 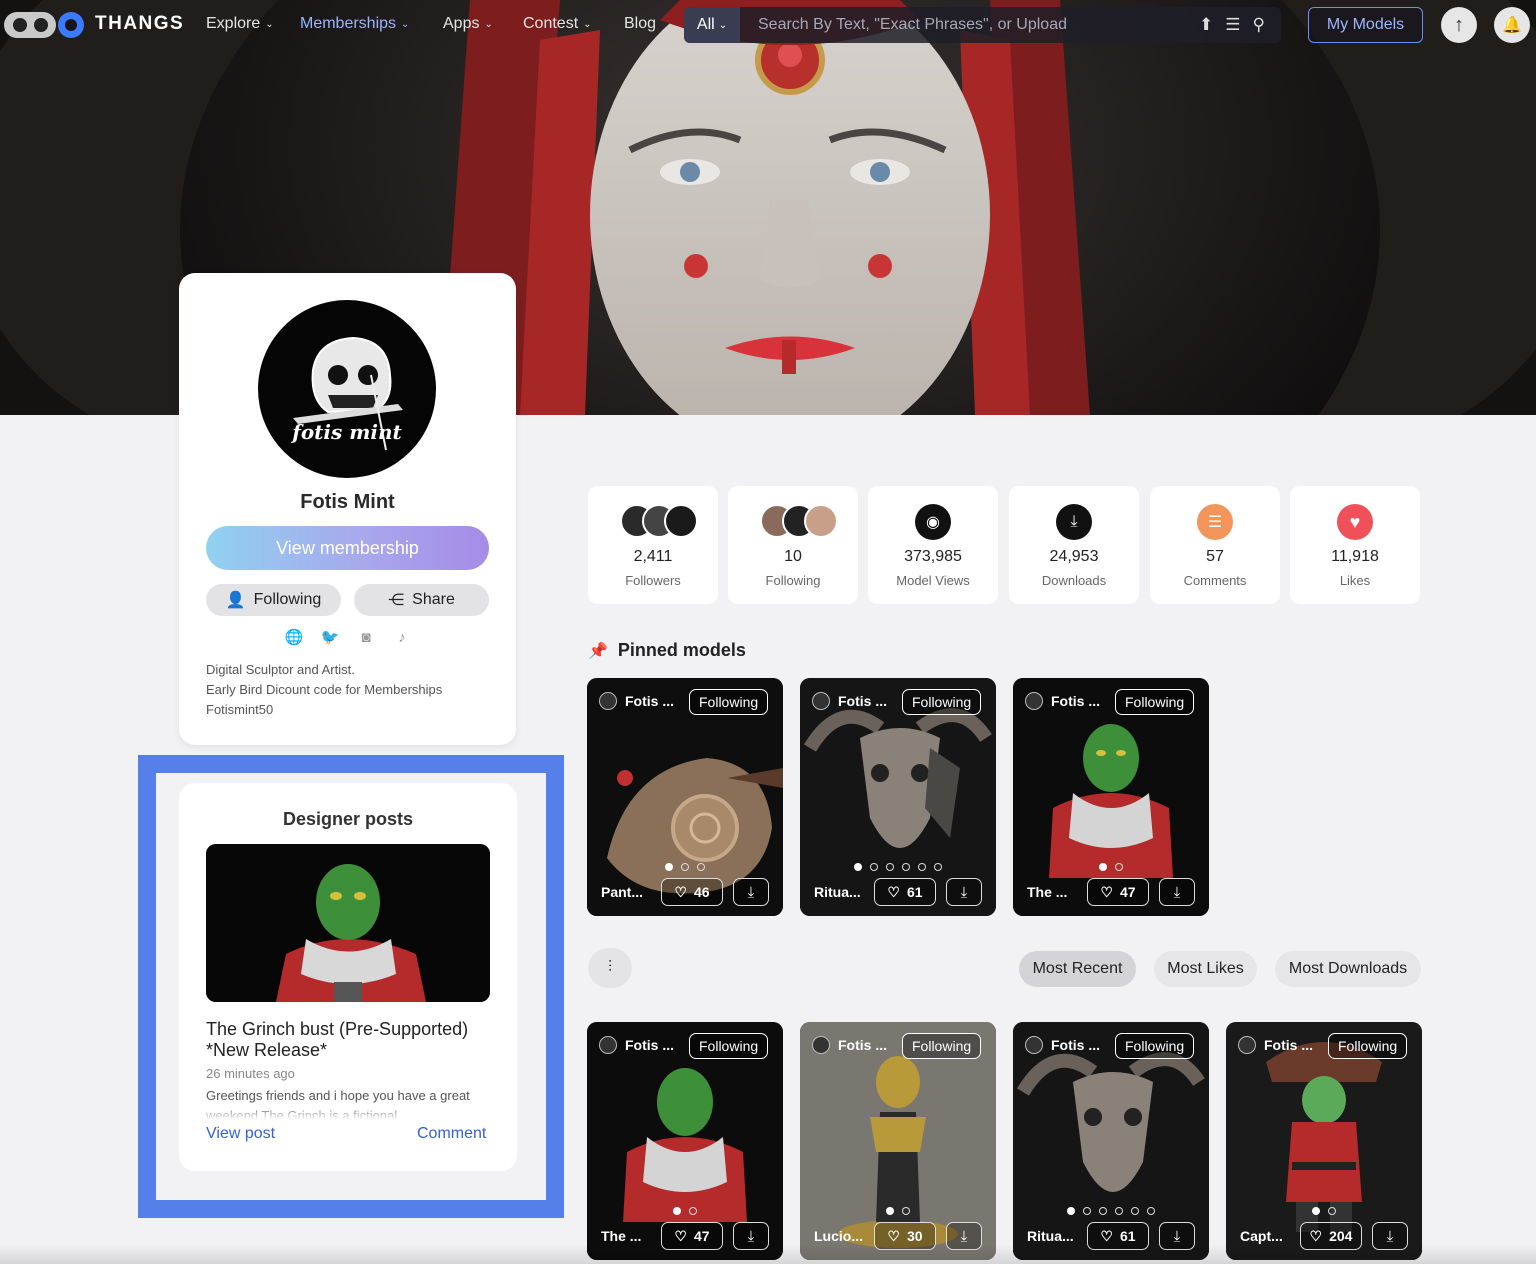 I want to click on sort-most-likes: Most Likes, so click(x=1205, y=969).